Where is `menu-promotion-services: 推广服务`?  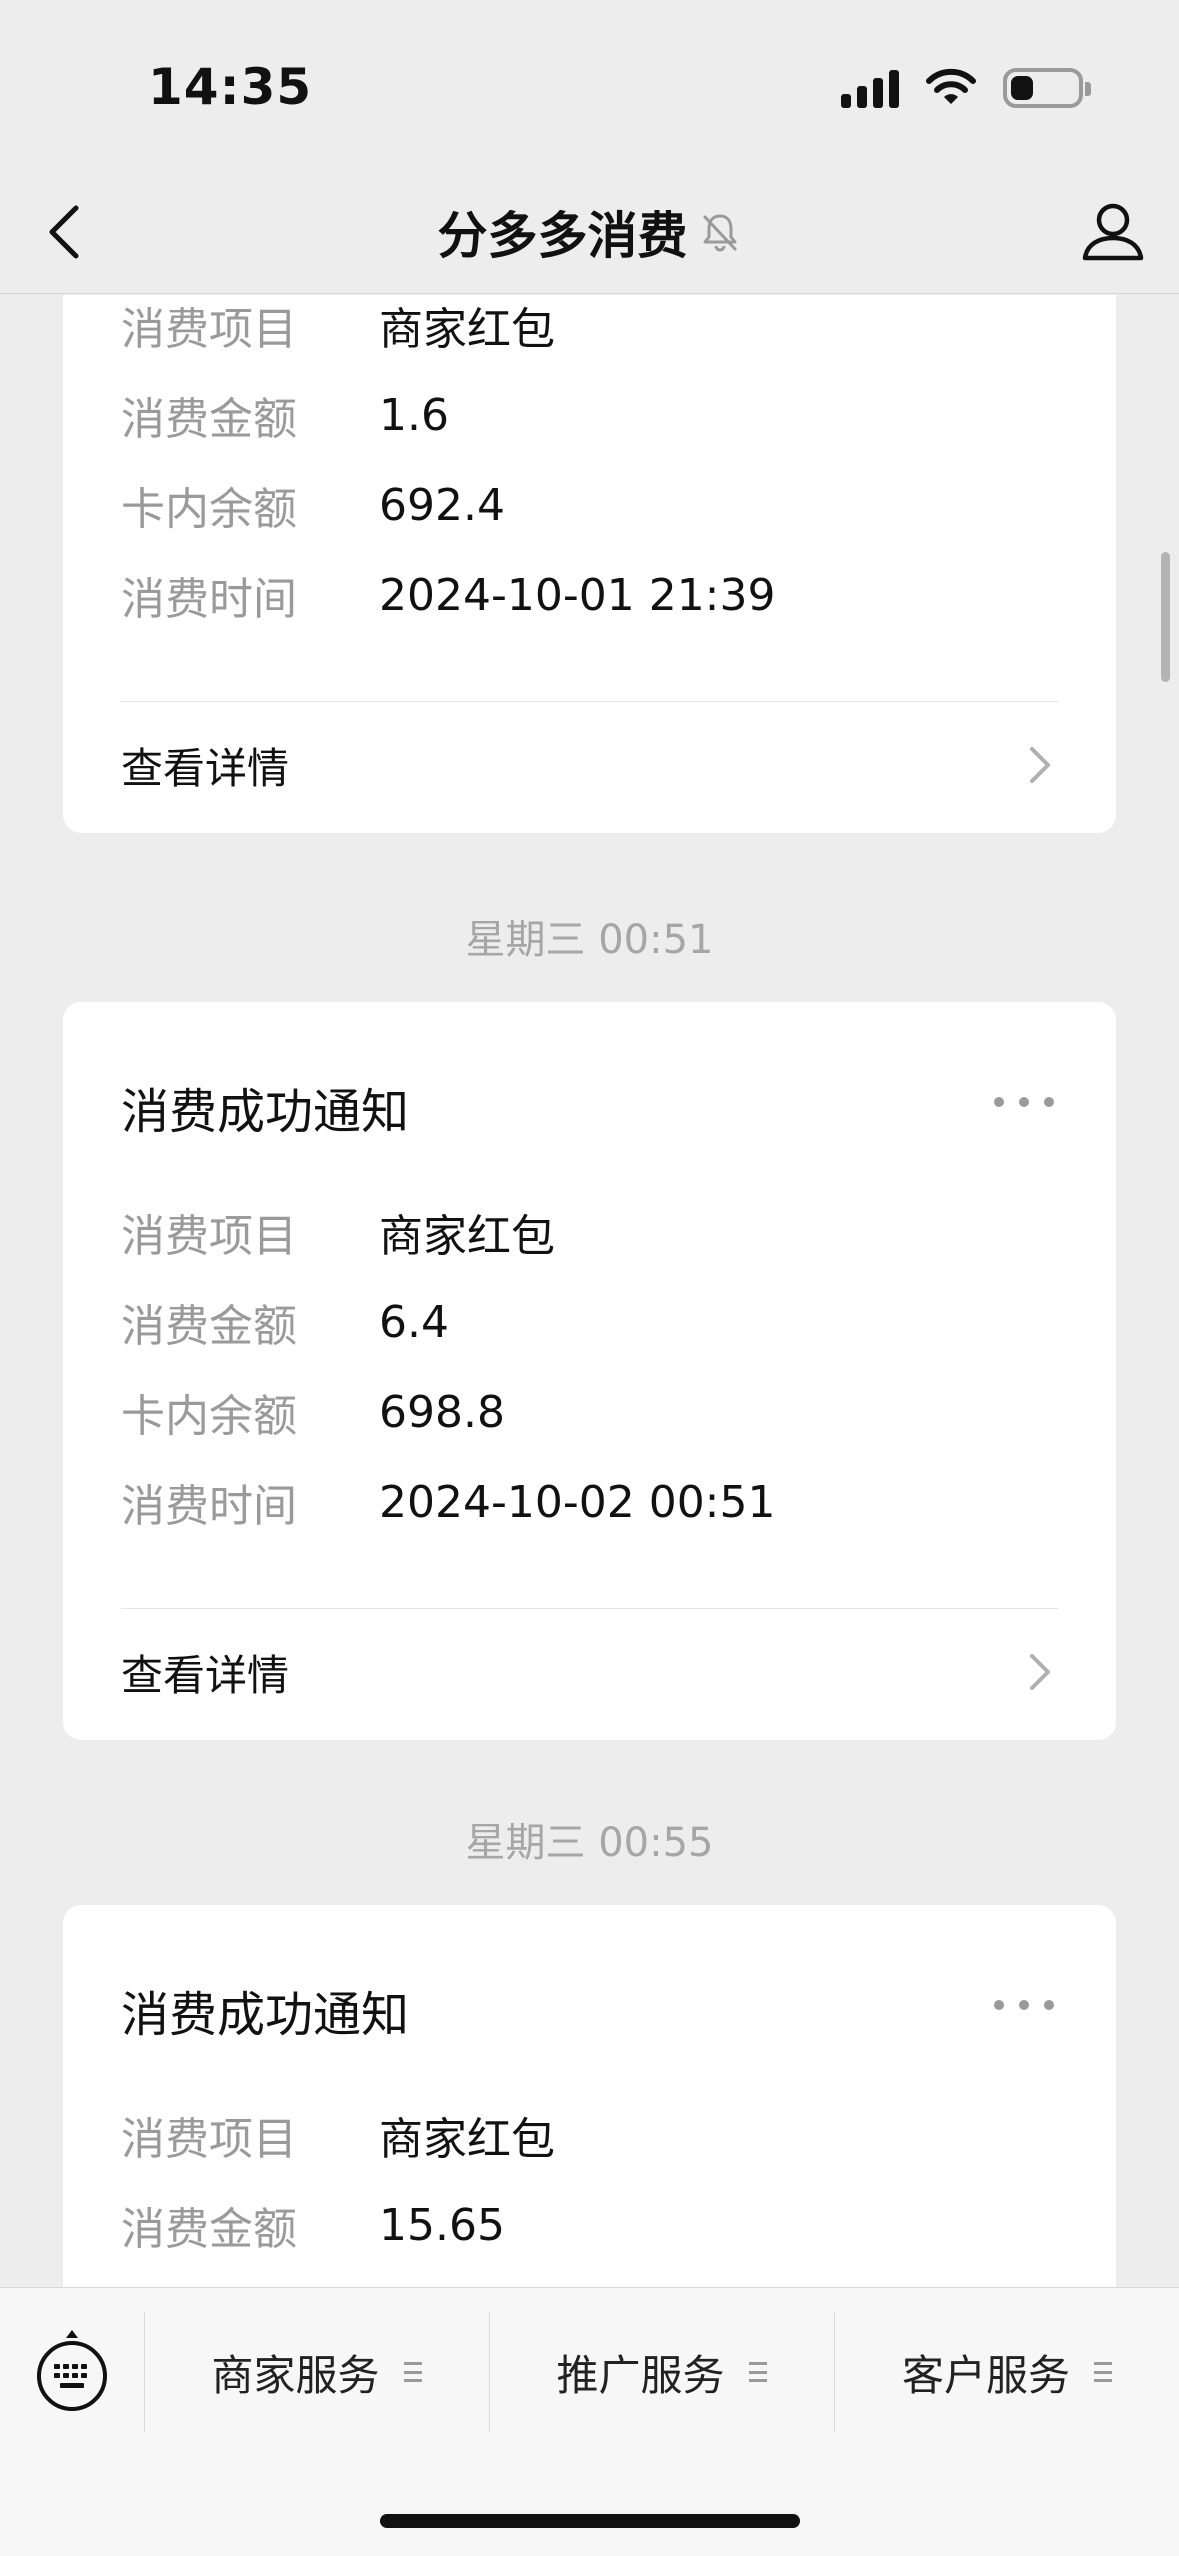 menu-promotion-services: 推广服务 is located at coordinates (661, 2372).